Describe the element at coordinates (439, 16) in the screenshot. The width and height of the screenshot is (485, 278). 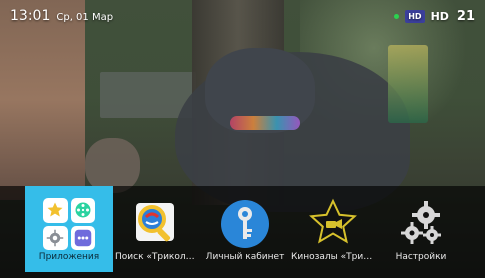
I see `hd-label: HD` at that location.